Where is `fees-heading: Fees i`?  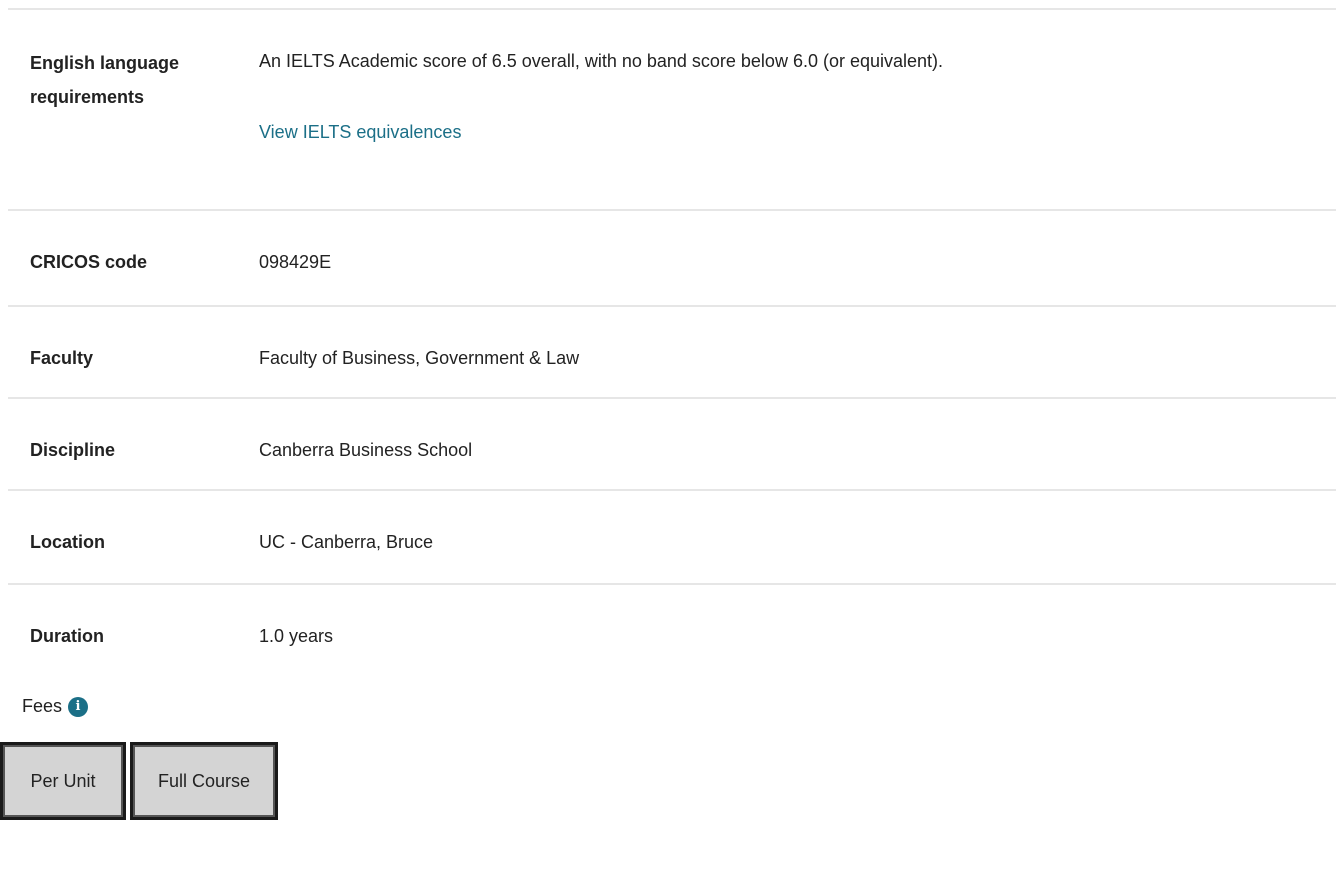
fees-heading: Fees i is located at coordinates (55, 706).